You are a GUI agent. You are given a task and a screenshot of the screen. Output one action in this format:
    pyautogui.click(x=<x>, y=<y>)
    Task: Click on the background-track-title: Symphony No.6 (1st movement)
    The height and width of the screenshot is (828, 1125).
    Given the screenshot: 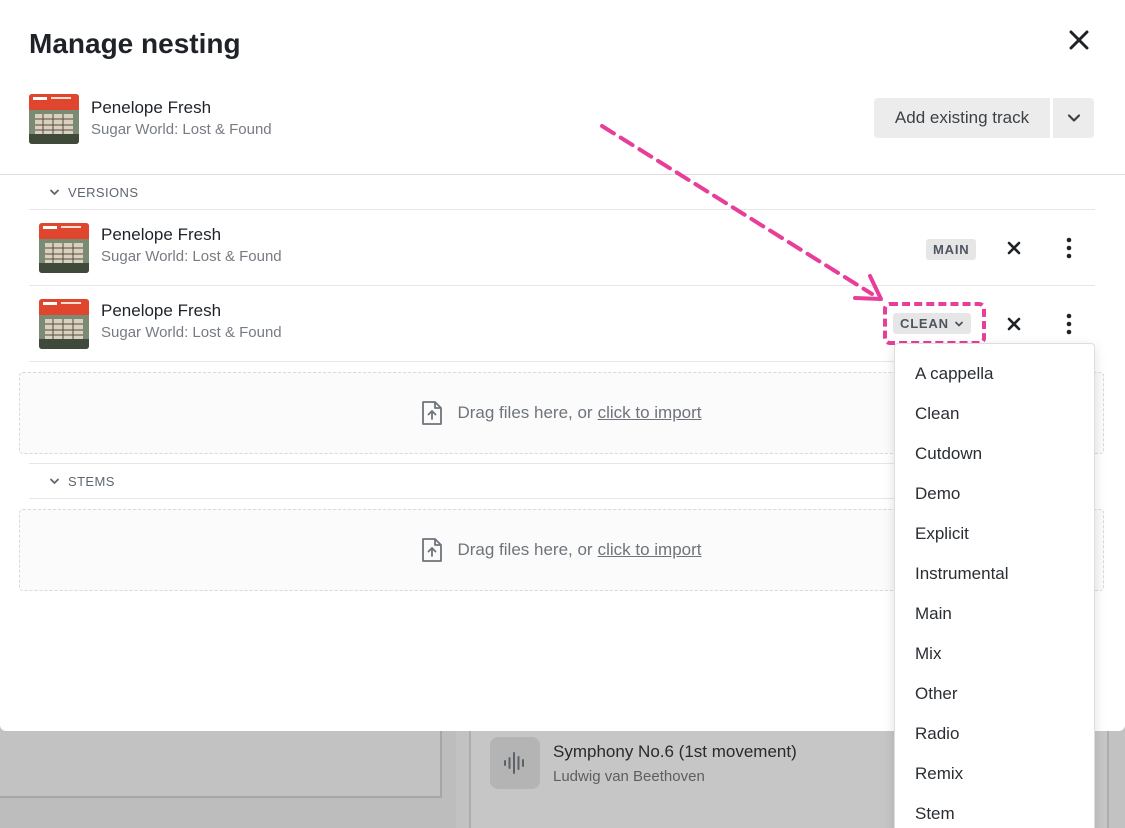 What is the action you would take?
    pyautogui.click(x=675, y=751)
    